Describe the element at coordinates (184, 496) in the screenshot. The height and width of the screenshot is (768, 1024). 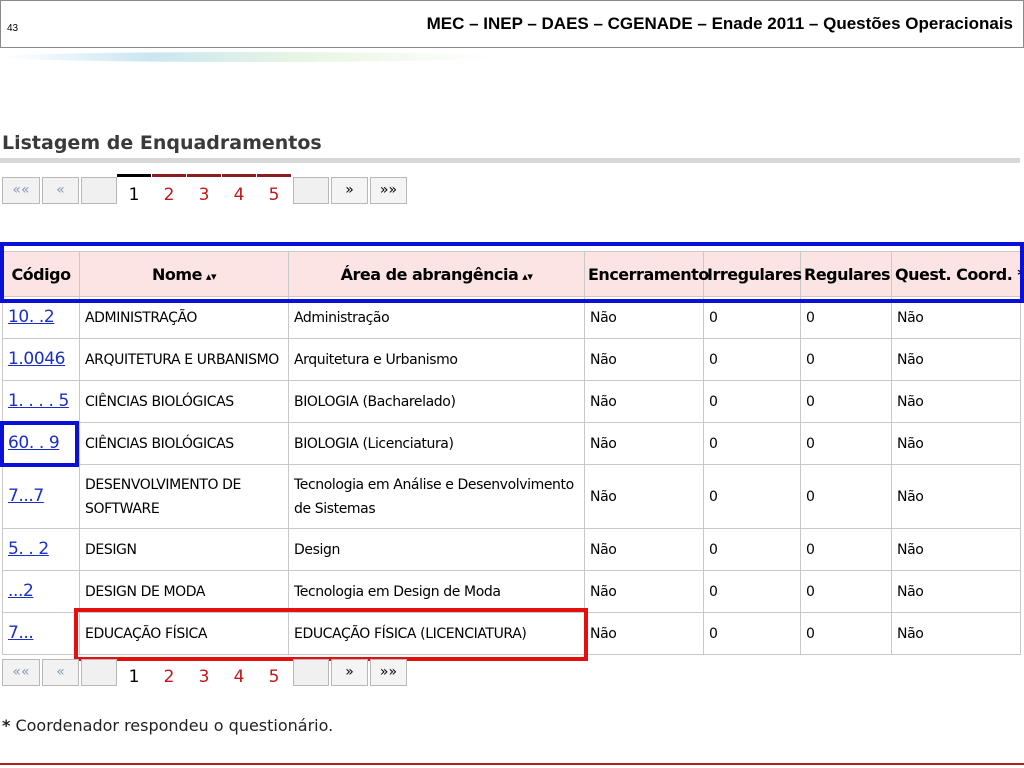
I see `course-name: DESENVOLVIMENTO DE SOFTWARE` at that location.